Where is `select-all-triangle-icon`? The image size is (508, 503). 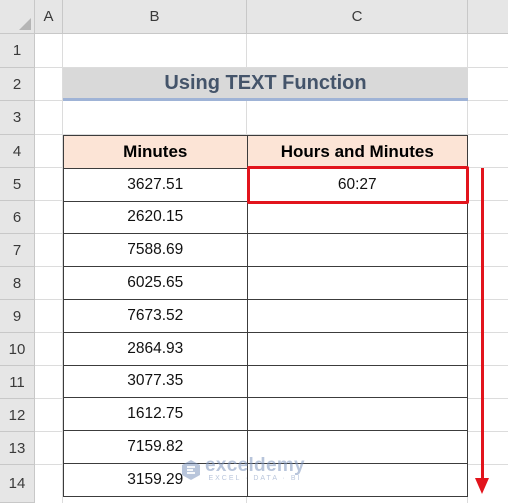 select-all-triangle-icon is located at coordinates (25, 24).